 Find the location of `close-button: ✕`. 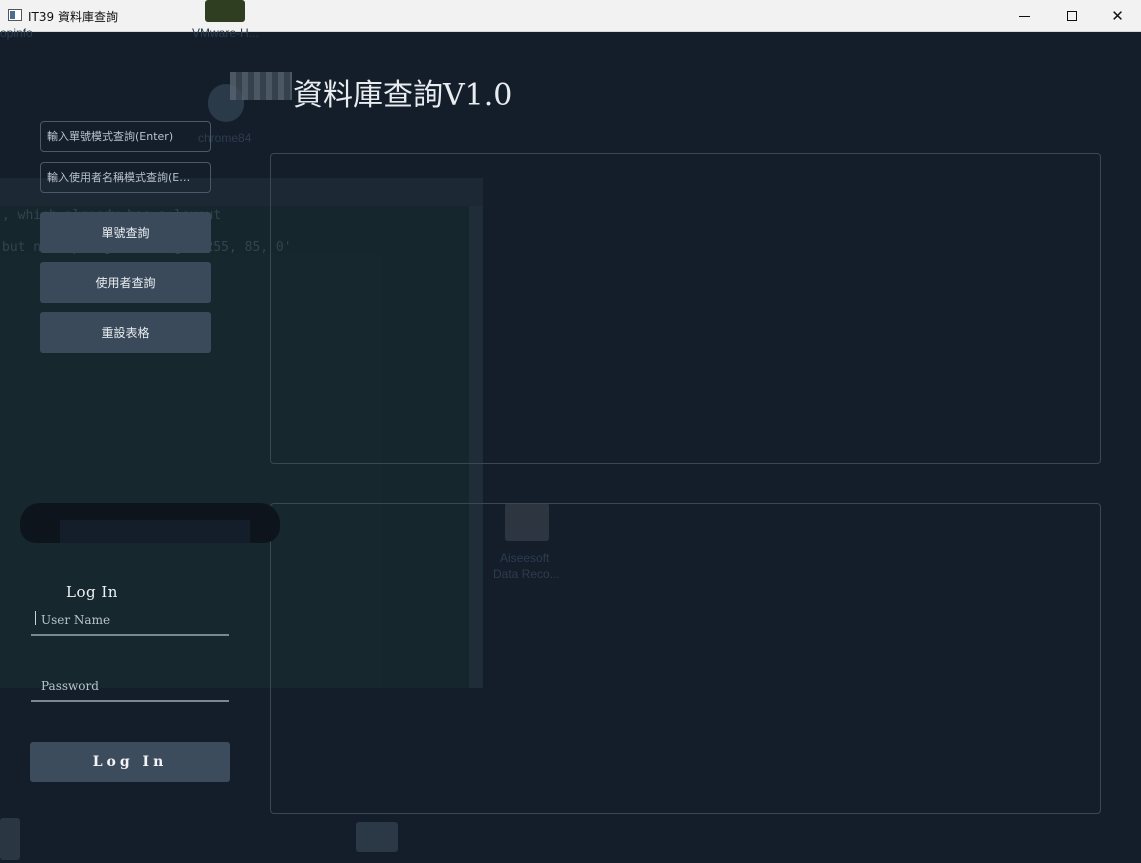

close-button: ✕ is located at coordinates (1117, 16).